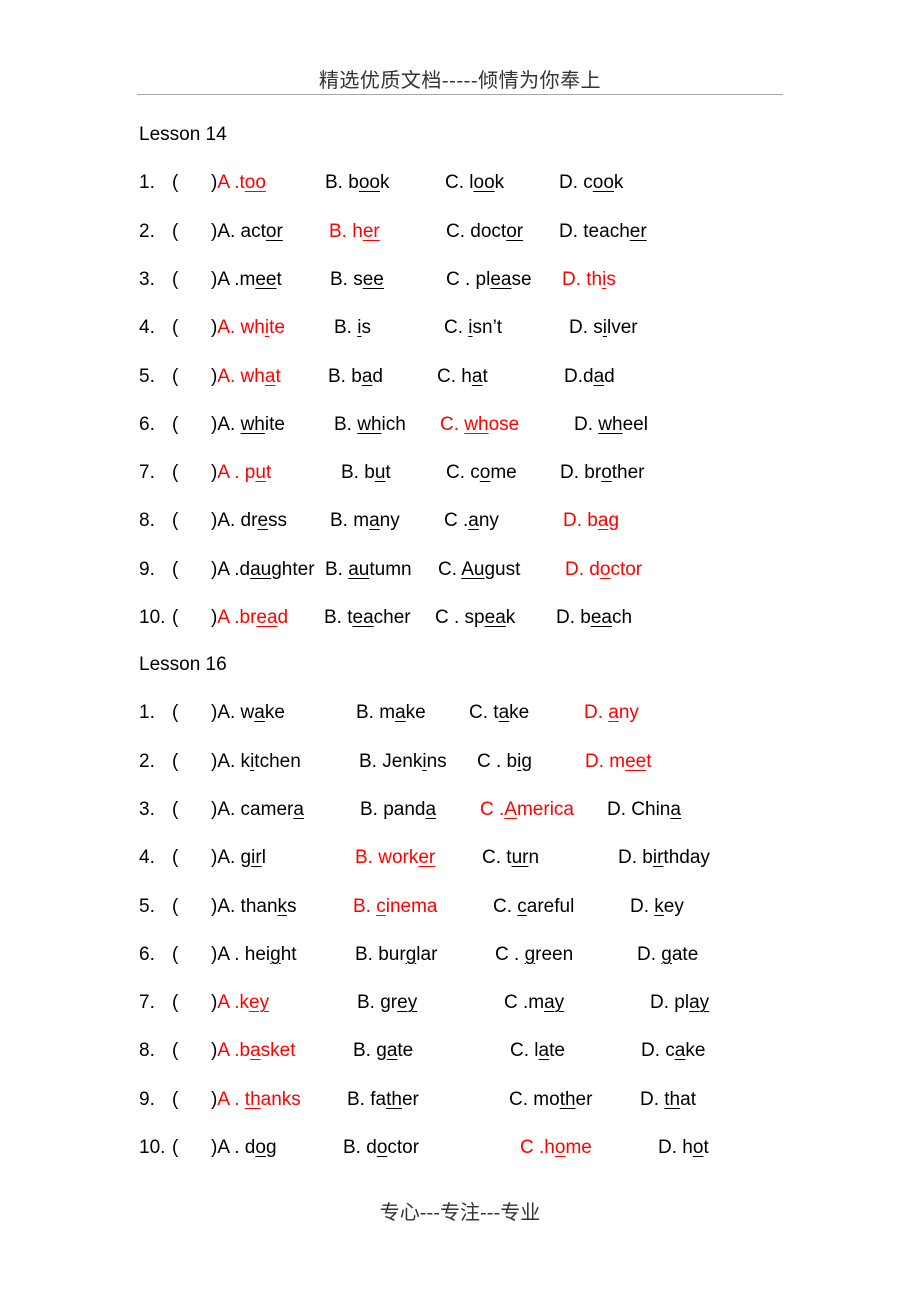  Describe the element at coordinates (554, 954) in the screenshot. I see `option-text-rest: reen` at that location.